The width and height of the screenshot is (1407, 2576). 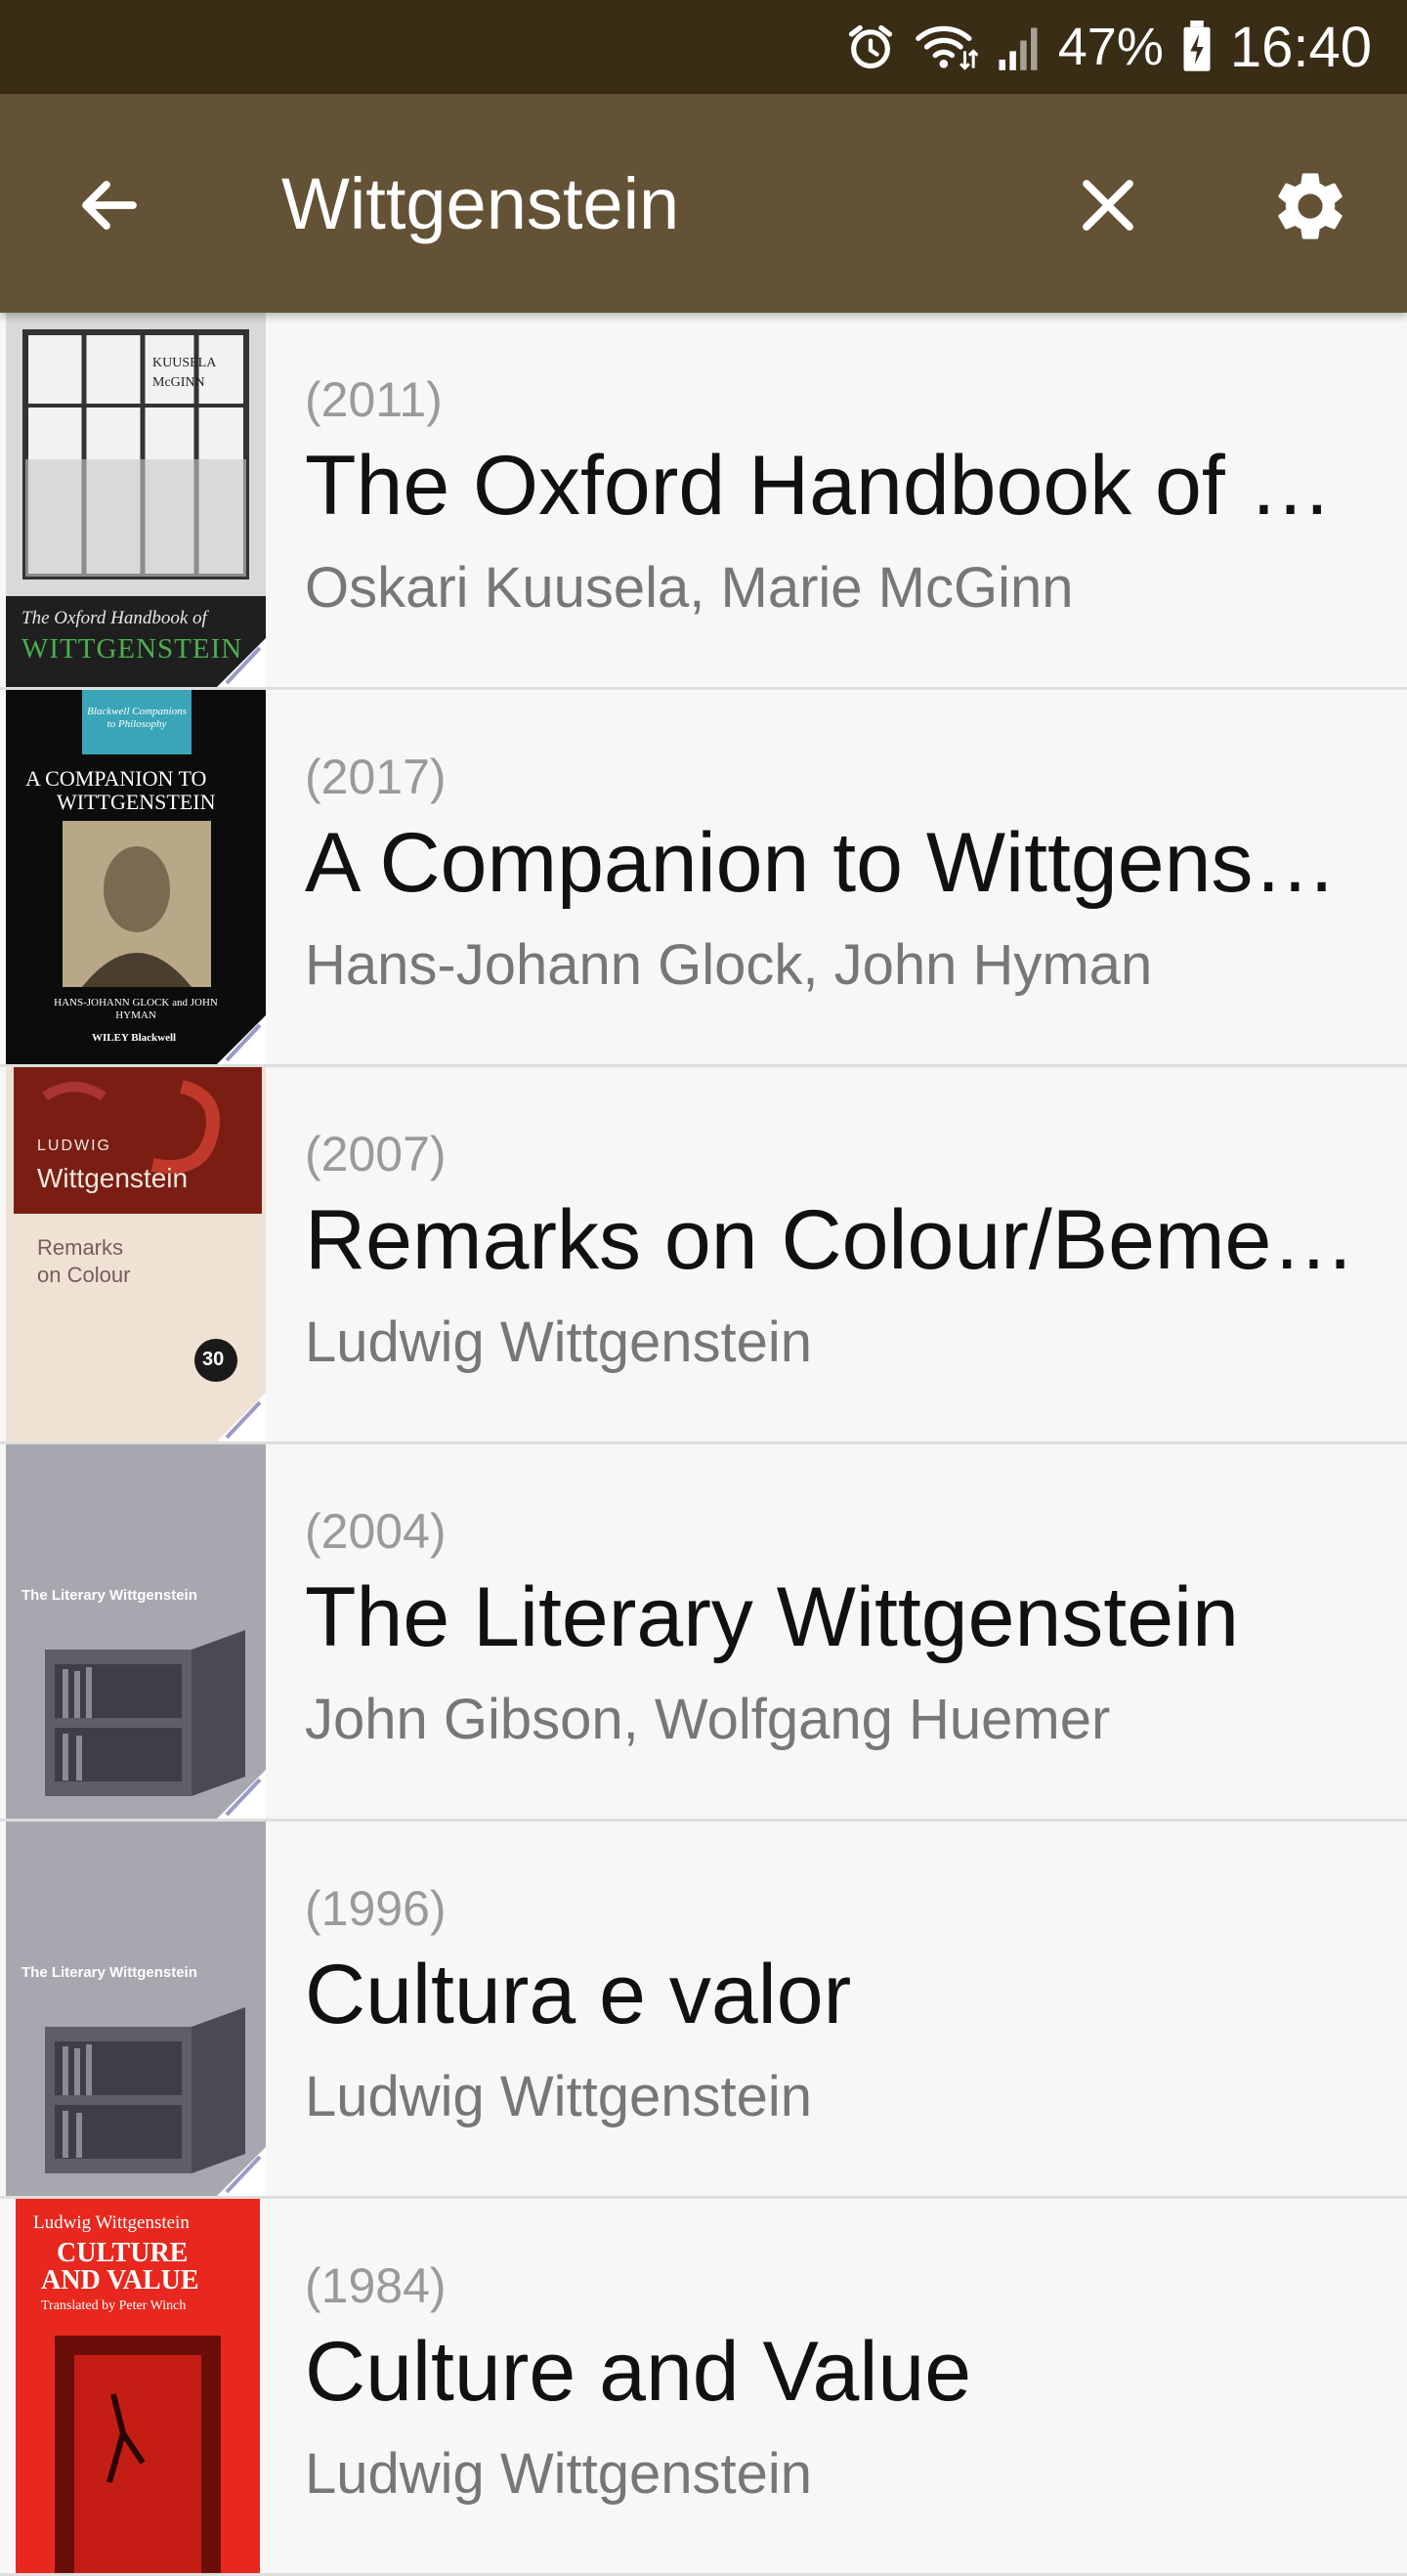 I want to click on result-year: (2004), so click(x=376, y=1531).